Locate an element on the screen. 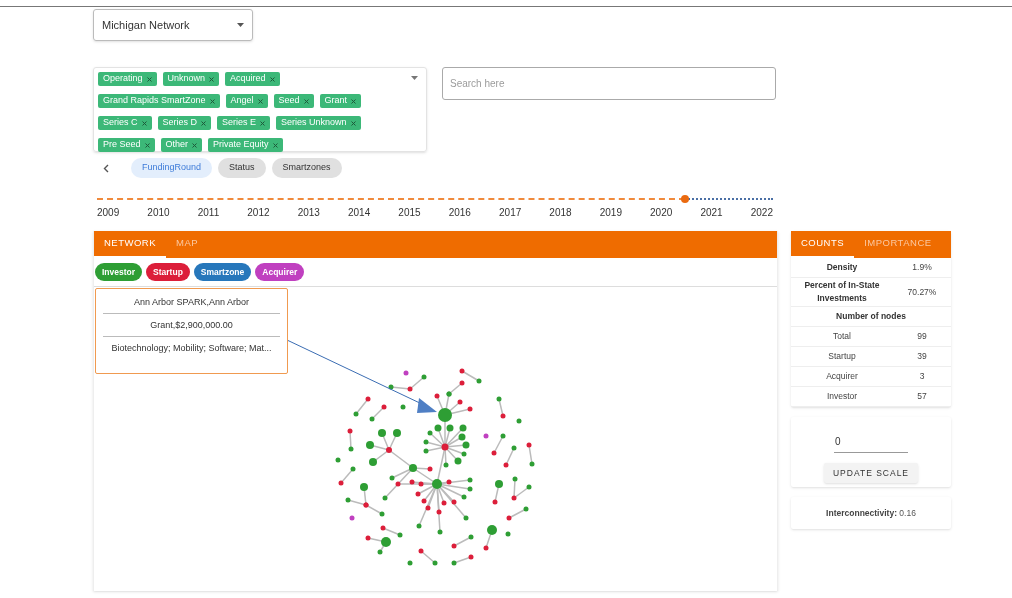  filter-tag: Series C is located at coordinates (125, 123).